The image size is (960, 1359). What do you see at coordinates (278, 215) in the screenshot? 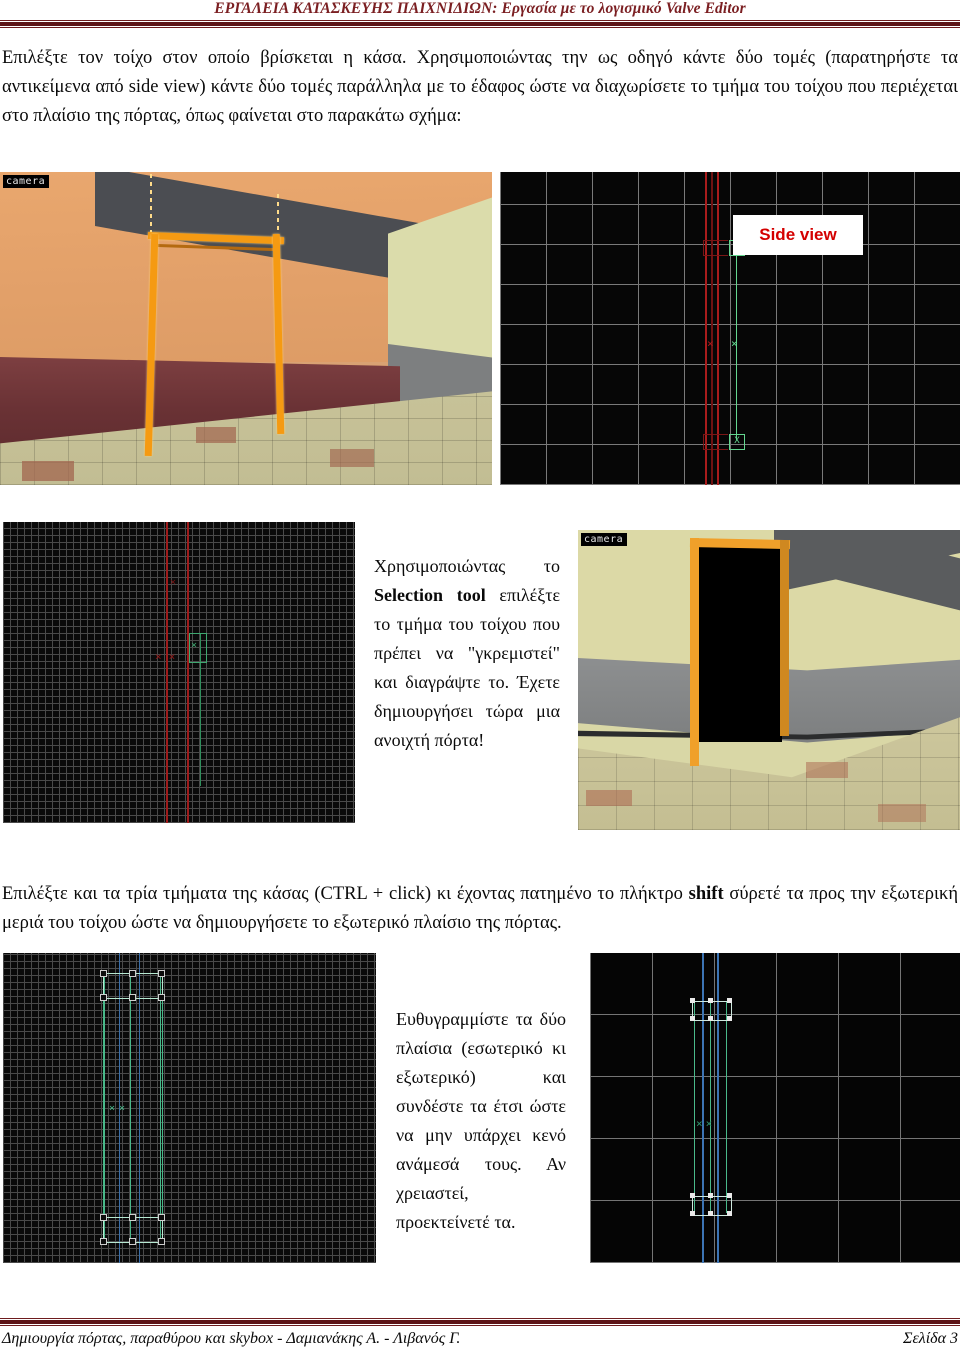
I see `selection-guide-line-right` at bounding box center [278, 215].